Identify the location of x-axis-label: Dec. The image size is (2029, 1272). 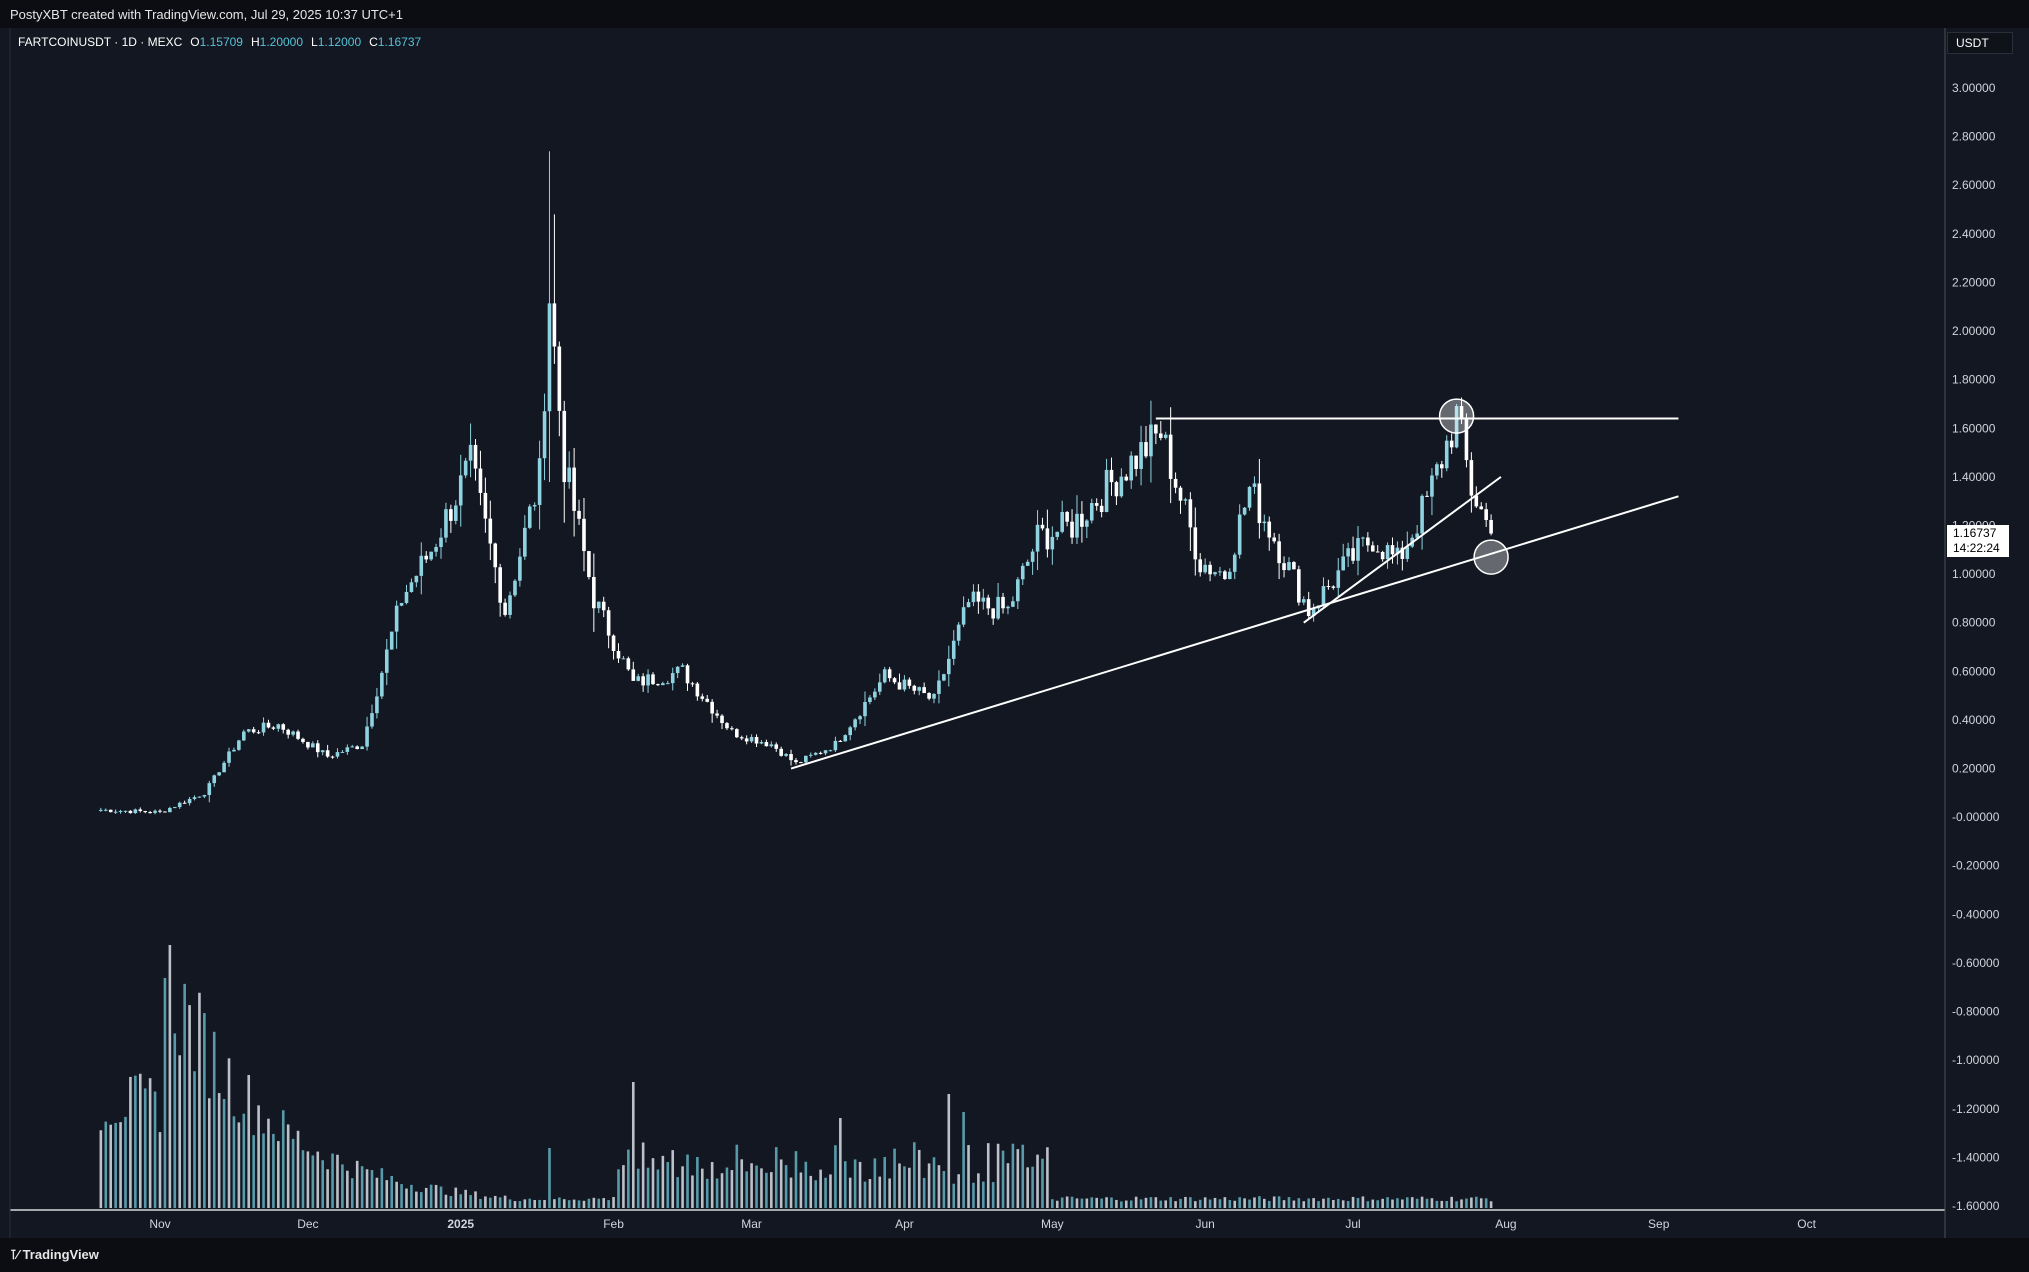
(307, 1224).